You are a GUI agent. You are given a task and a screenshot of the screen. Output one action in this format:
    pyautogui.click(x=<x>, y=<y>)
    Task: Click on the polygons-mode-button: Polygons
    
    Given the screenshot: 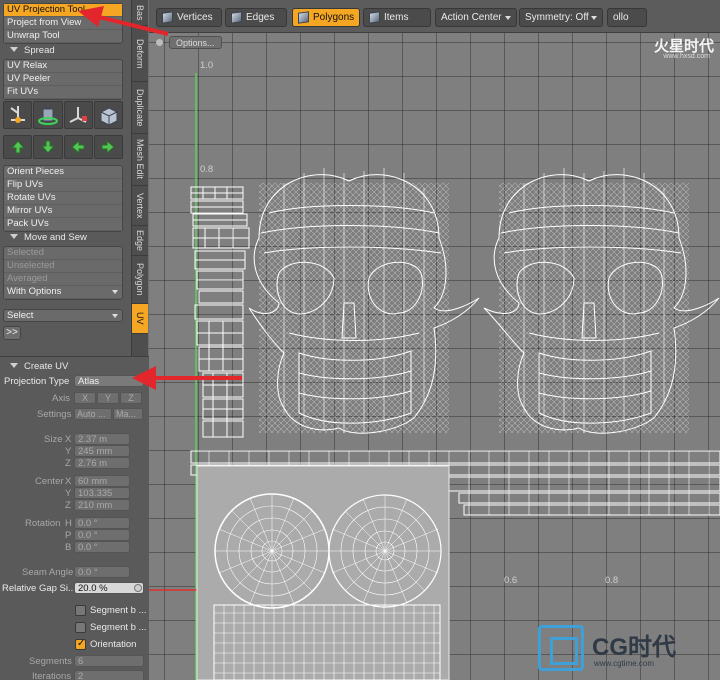 What is the action you would take?
    pyautogui.click(x=326, y=17)
    